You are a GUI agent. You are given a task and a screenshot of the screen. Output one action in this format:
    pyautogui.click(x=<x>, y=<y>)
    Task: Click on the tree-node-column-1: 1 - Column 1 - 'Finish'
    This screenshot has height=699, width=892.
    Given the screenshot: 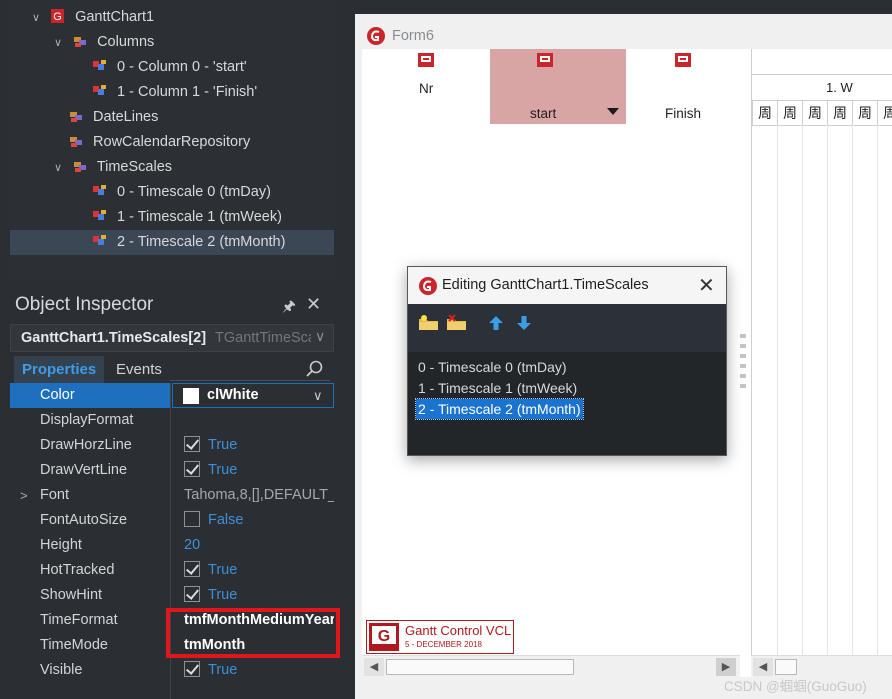 What is the action you would take?
    pyautogui.click(x=174, y=92)
    